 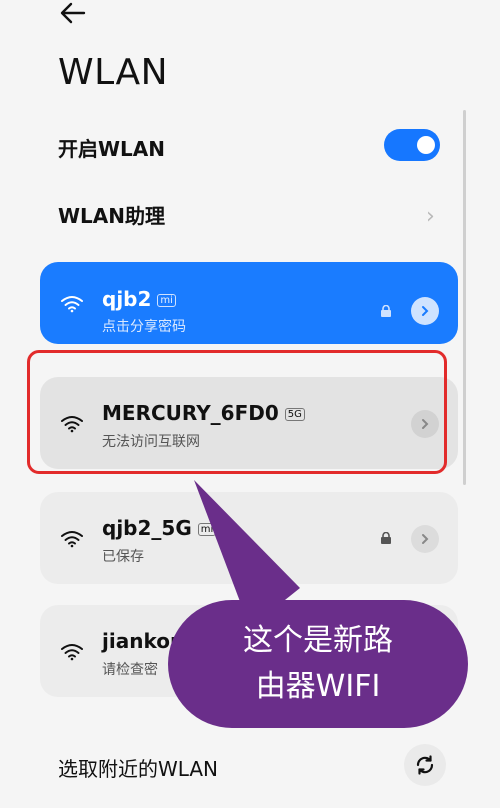 I want to click on refresh-button, so click(x=425, y=765).